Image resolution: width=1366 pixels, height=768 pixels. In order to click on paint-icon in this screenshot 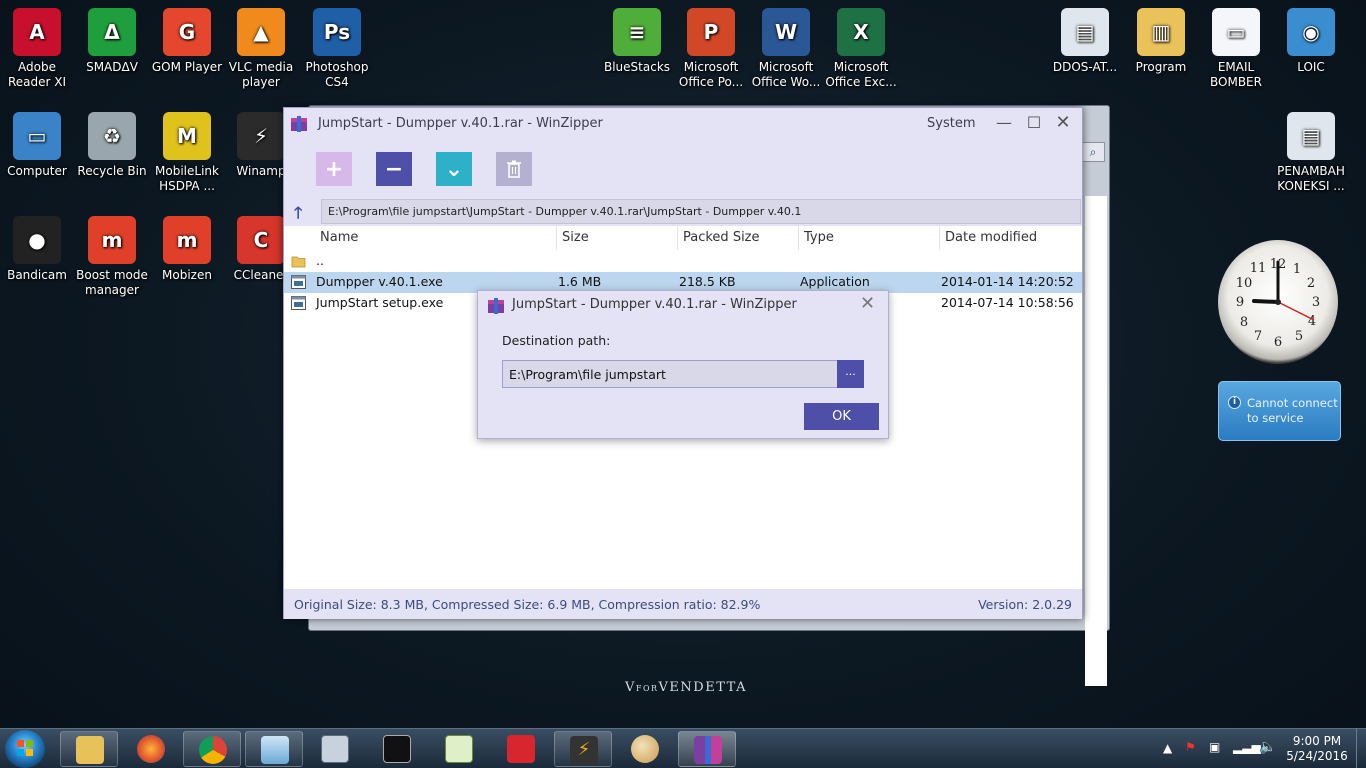, I will do `click(645, 749)`.